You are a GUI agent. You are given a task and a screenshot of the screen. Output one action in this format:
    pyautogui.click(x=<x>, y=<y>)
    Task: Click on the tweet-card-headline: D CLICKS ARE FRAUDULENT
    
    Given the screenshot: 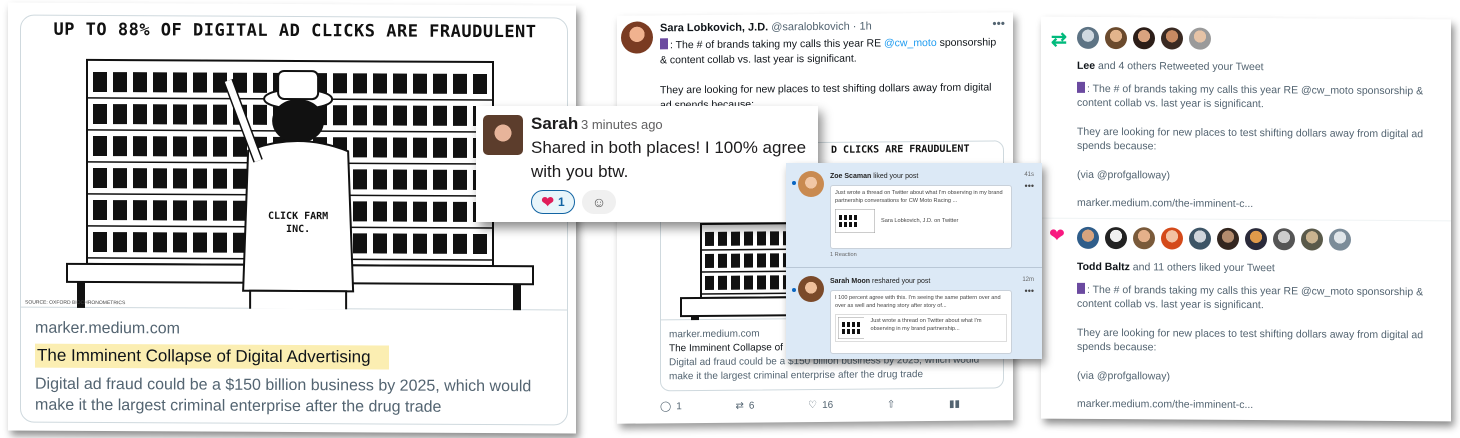 What is the action you would take?
    pyautogui.click(x=900, y=149)
    